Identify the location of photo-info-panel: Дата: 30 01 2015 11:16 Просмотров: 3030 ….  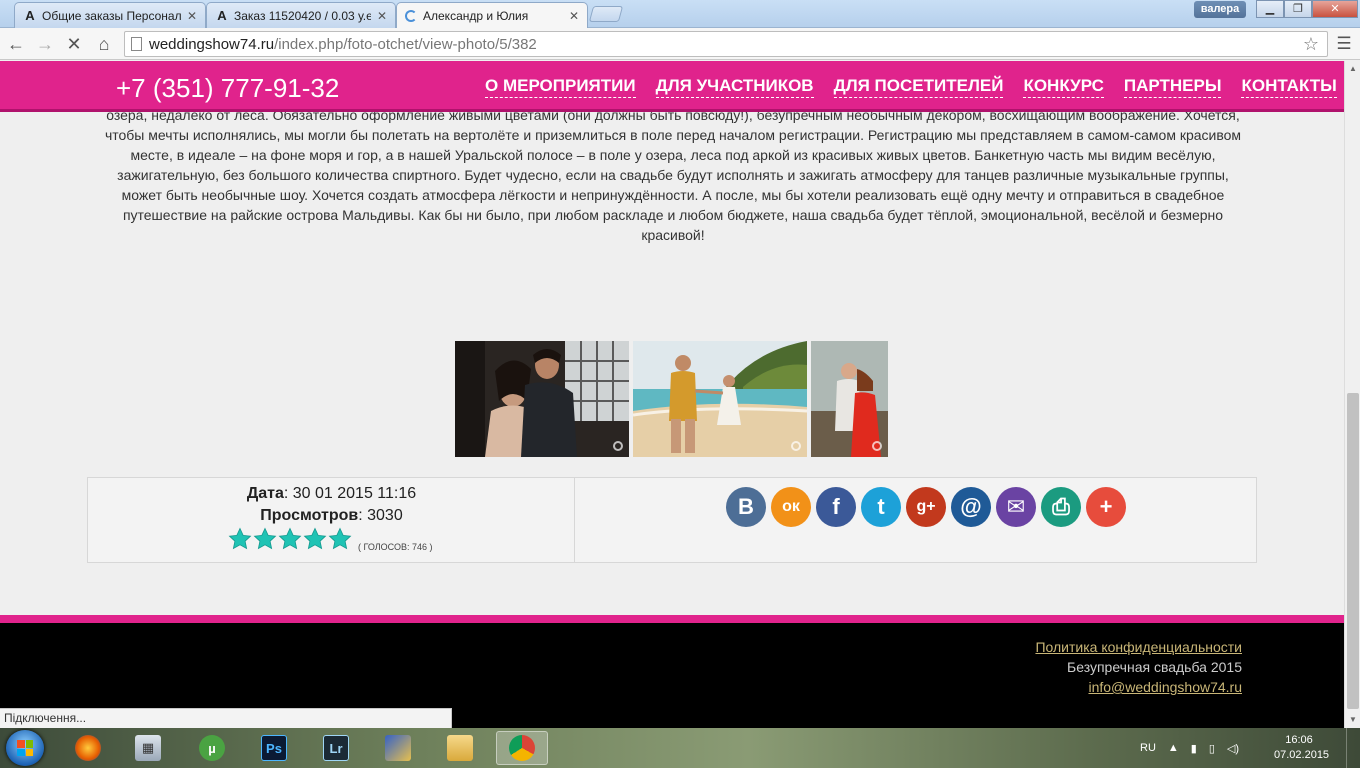
(672, 520).